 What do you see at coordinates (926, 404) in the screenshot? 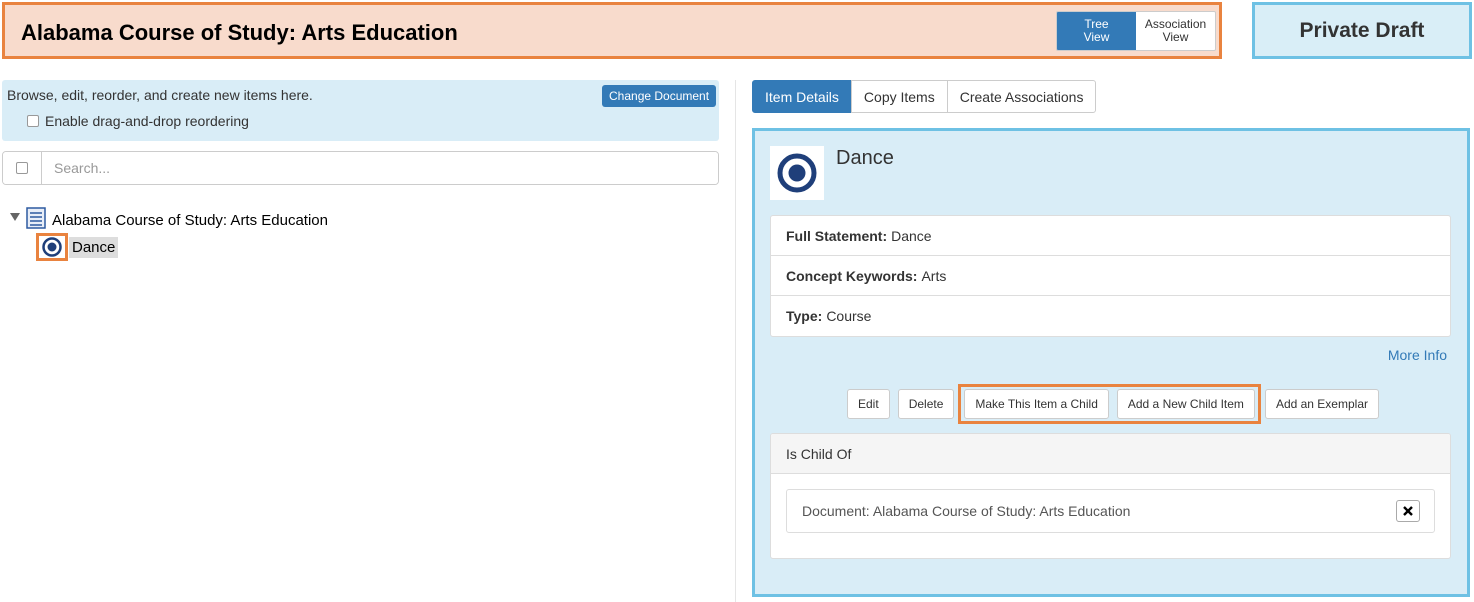
I see `delete-button: Delete` at bounding box center [926, 404].